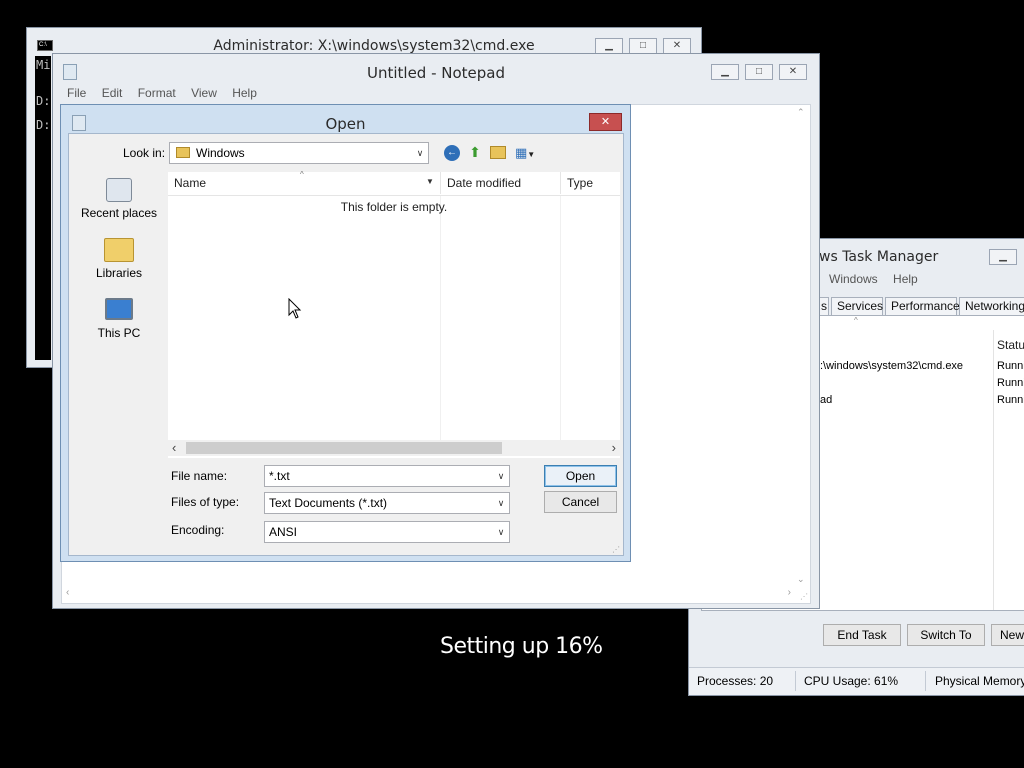  Describe the element at coordinates (851, 681) in the screenshot. I see `cpu-usage: CPU Usage: 61%` at that location.